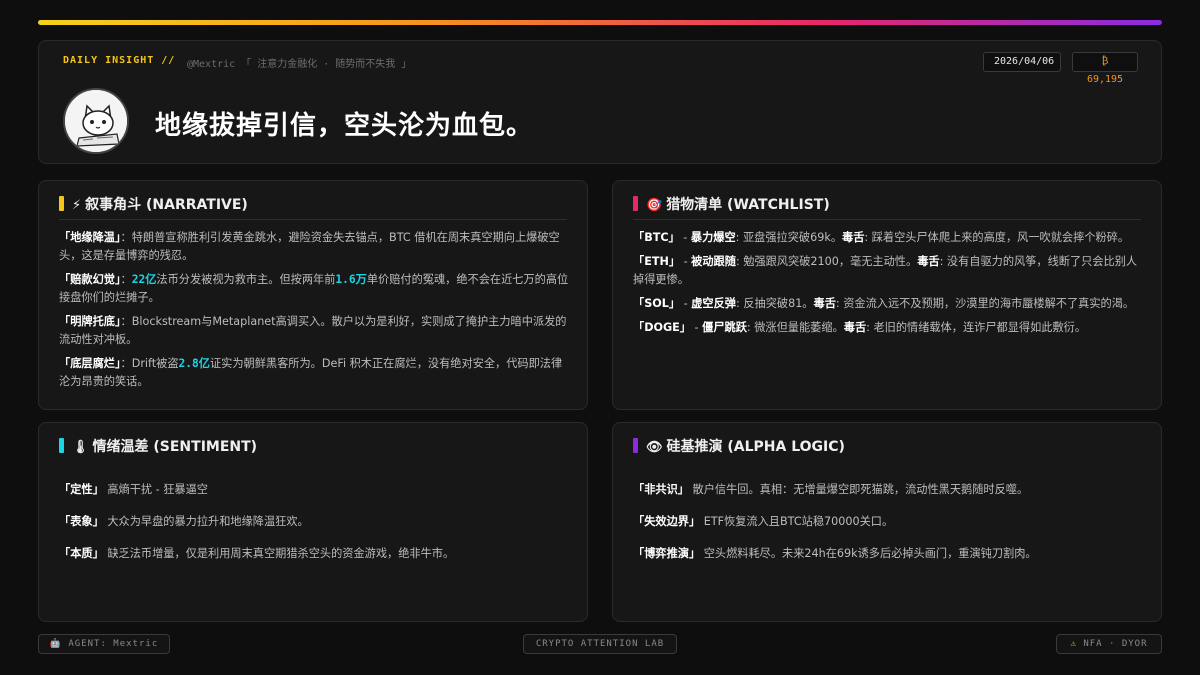 The width and height of the screenshot is (1200, 675). Describe the element at coordinates (600, 644) in the screenshot. I see `lab-badge: CRYPTO ATTENTION LAB` at that location.